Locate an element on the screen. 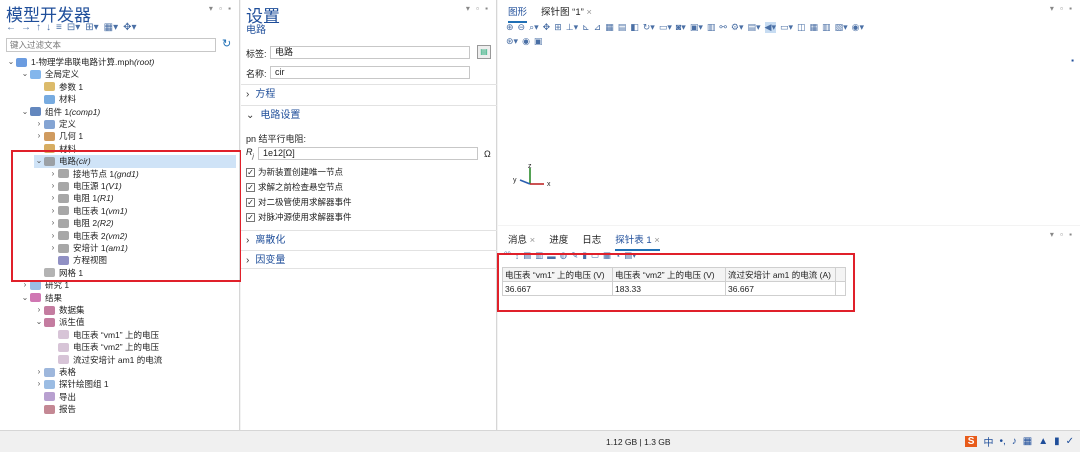 The image size is (1080, 452). marker-icon: ✎ is located at coordinates (574, 255).